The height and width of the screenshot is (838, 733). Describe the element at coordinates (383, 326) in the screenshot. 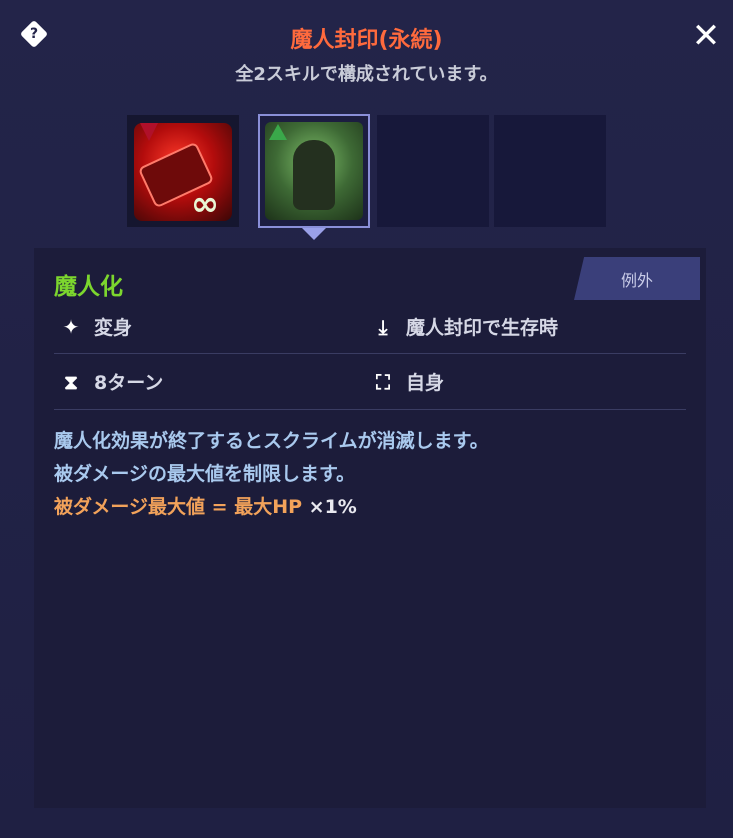

I see `download-icon: ⤓` at that location.